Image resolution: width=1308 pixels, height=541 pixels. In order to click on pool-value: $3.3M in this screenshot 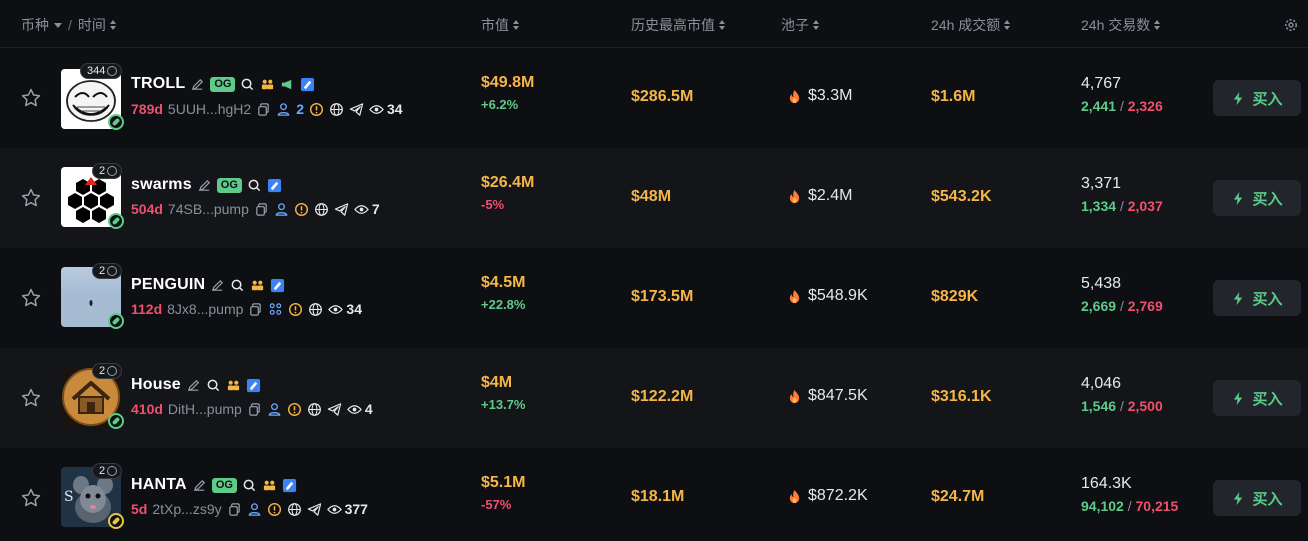, I will do `click(830, 95)`.